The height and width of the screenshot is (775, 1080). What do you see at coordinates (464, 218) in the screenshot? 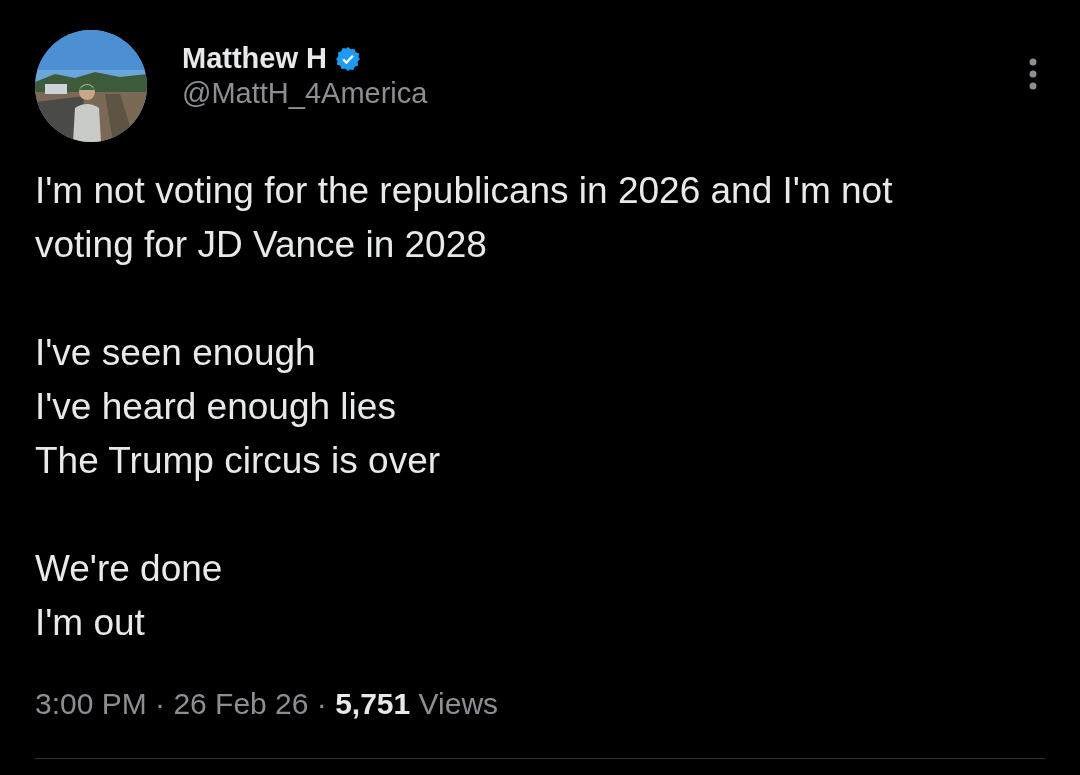
I see `tweet-text: I'm not voting for the republicans in 2026 and I'm not voting for JD Vance in 2028` at bounding box center [464, 218].